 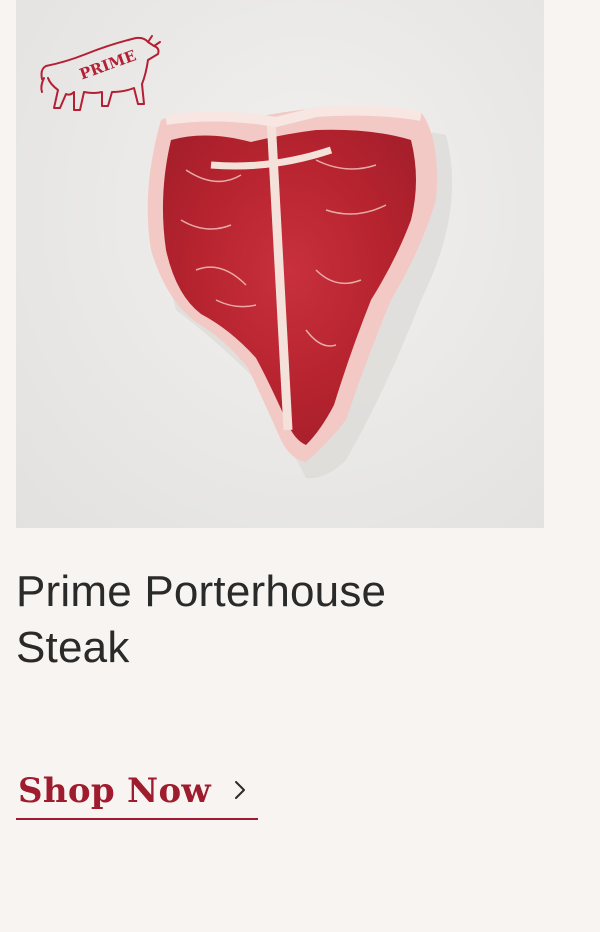 I want to click on prime-badge-text: PRIME, so click(x=107, y=64).